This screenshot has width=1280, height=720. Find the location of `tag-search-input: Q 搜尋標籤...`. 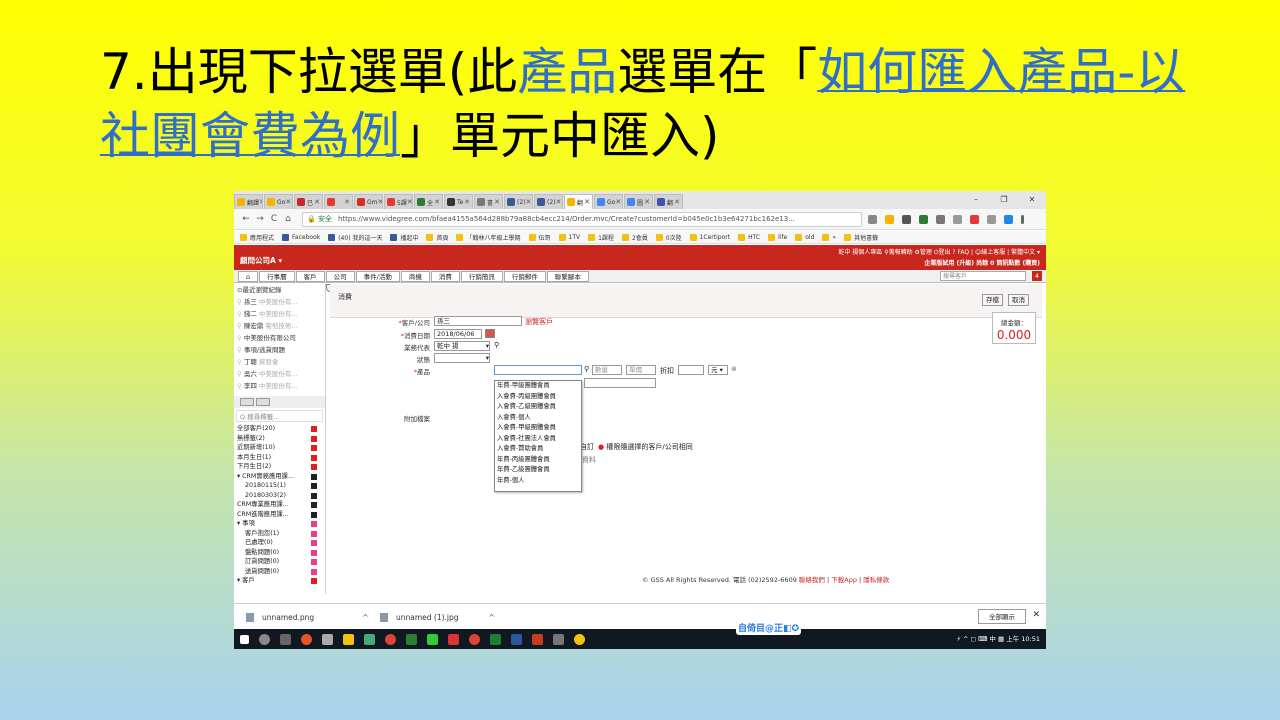

tag-search-input: Q 搜尋標籤... is located at coordinates (279, 416).